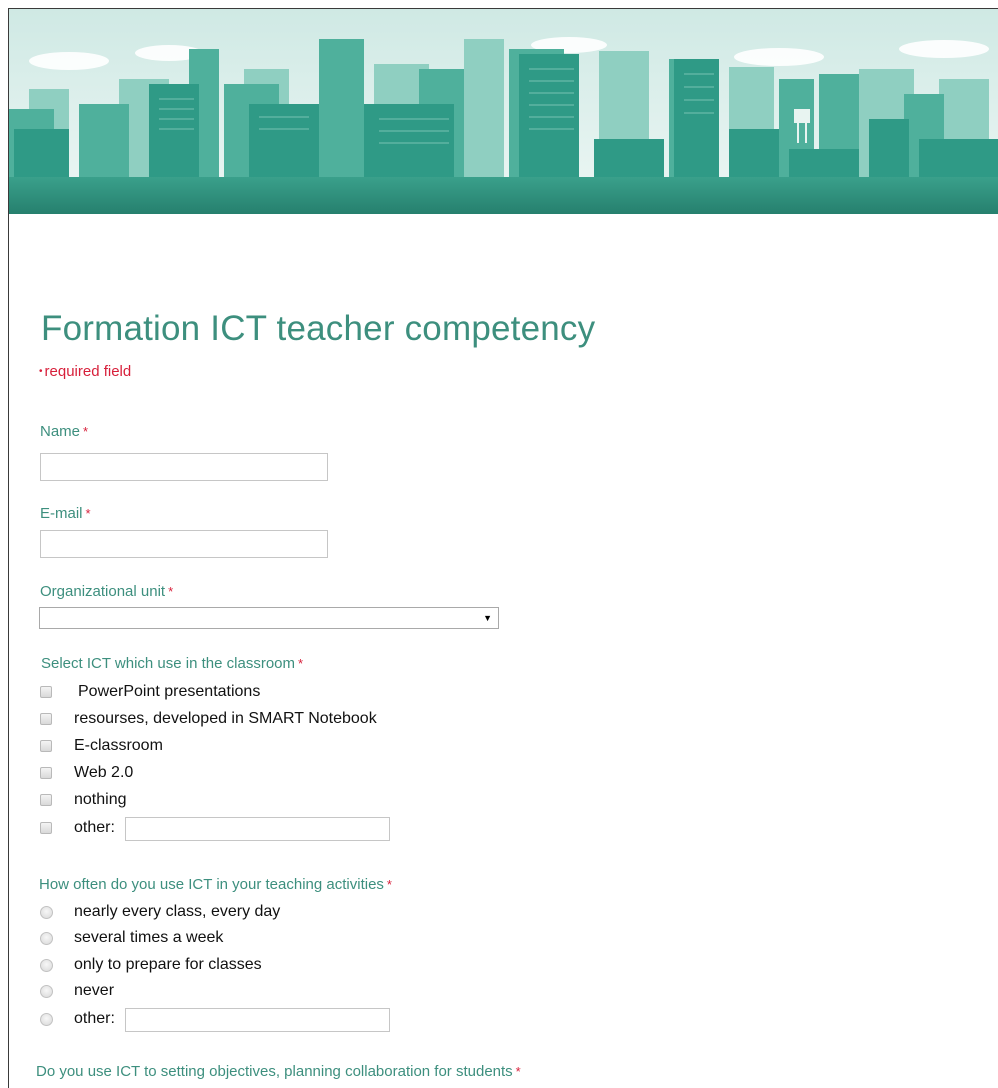 The width and height of the screenshot is (998, 1088). I want to click on option-label: Web 2.0, so click(104, 772).